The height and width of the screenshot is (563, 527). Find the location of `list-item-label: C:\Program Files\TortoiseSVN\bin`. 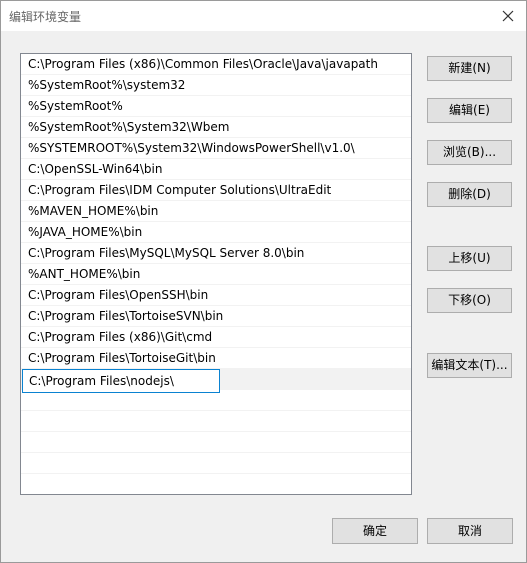

list-item-label: C:\Program Files\TortoiseSVN\bin is located at coordinates (126, 316).